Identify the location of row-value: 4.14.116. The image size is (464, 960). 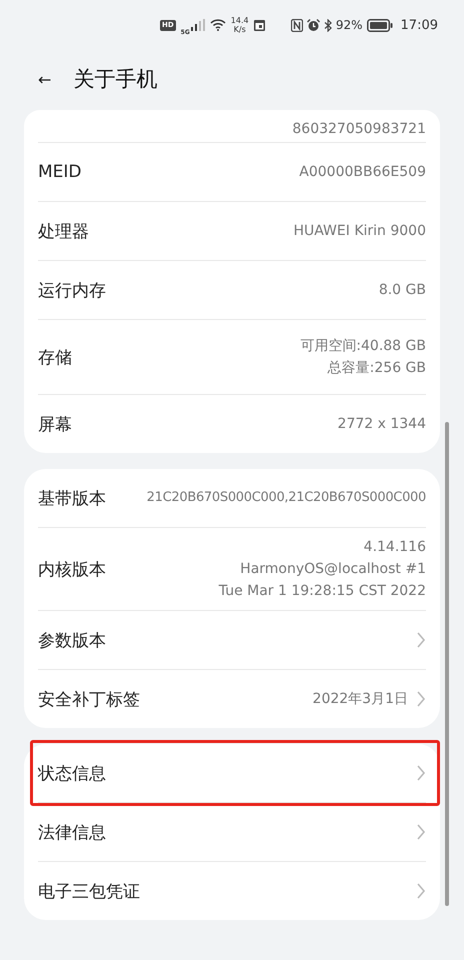
(395, 547).